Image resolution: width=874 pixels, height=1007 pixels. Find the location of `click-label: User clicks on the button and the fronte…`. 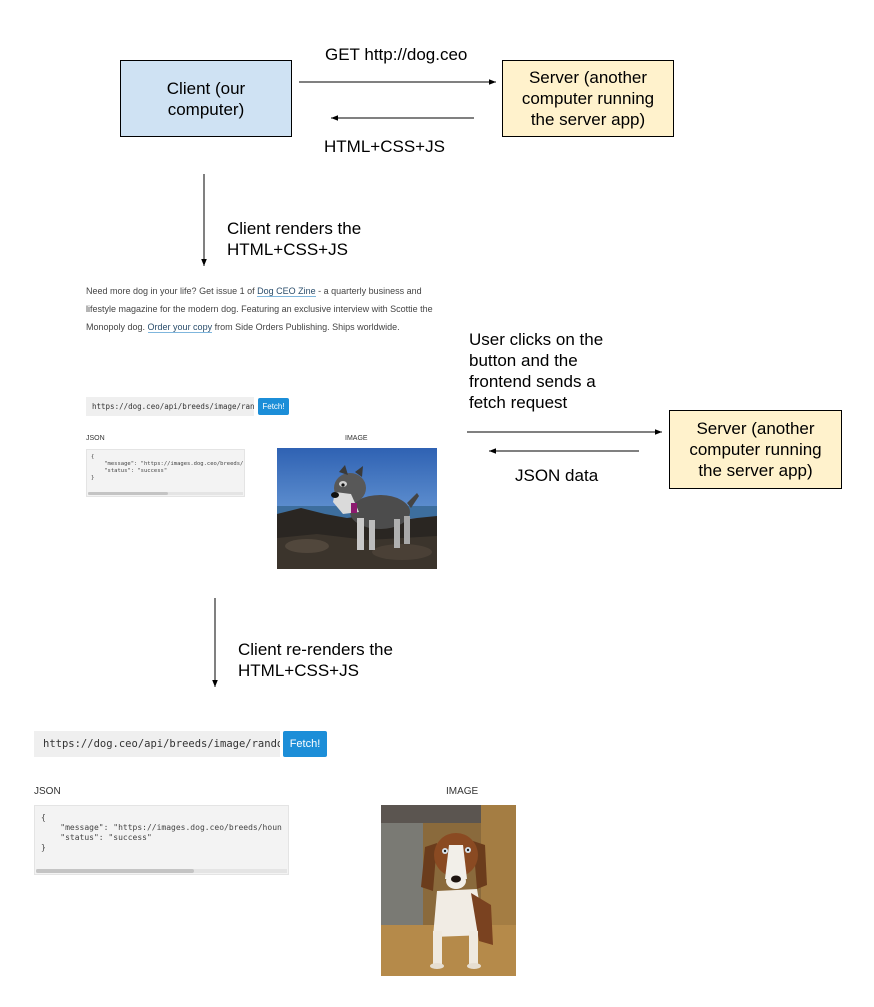

click-label: User clicks on the button and the fronte… is located at coordinates (536, 371).